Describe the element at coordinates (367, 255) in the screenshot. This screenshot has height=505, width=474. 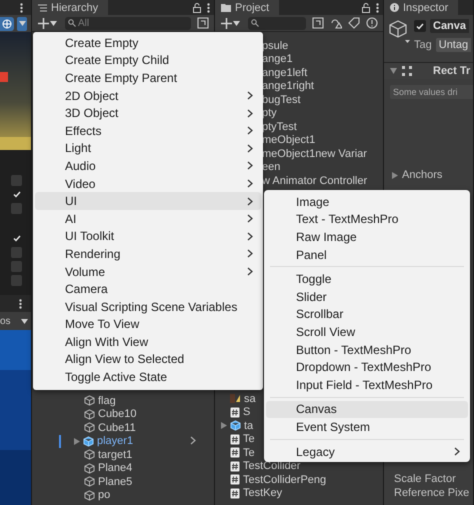
I see `menu-item: Panel` at that location.